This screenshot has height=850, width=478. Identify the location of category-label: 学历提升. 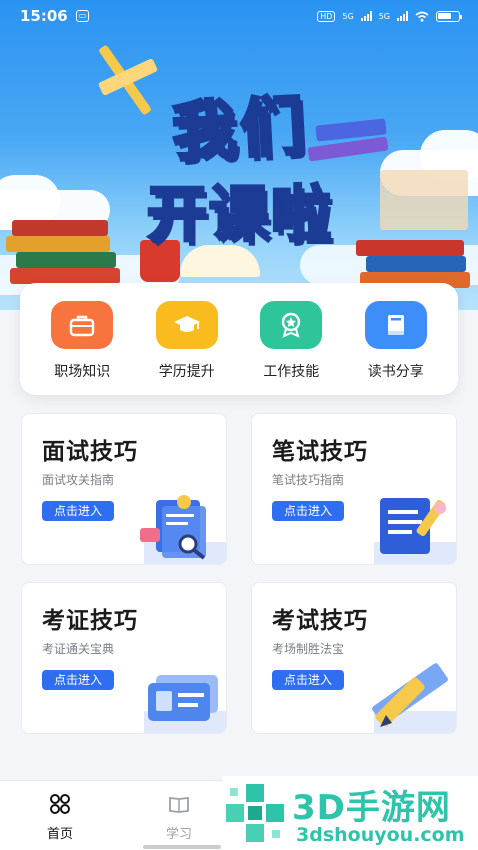
(186, 372).